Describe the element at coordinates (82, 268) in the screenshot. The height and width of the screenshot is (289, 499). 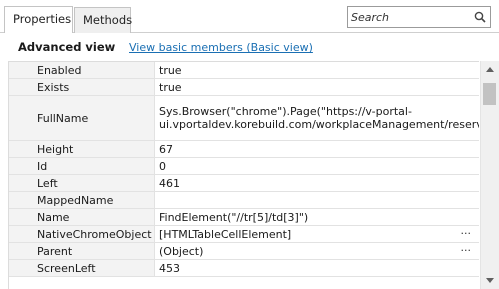
I see `property-name: ScreenLeft` at that location.